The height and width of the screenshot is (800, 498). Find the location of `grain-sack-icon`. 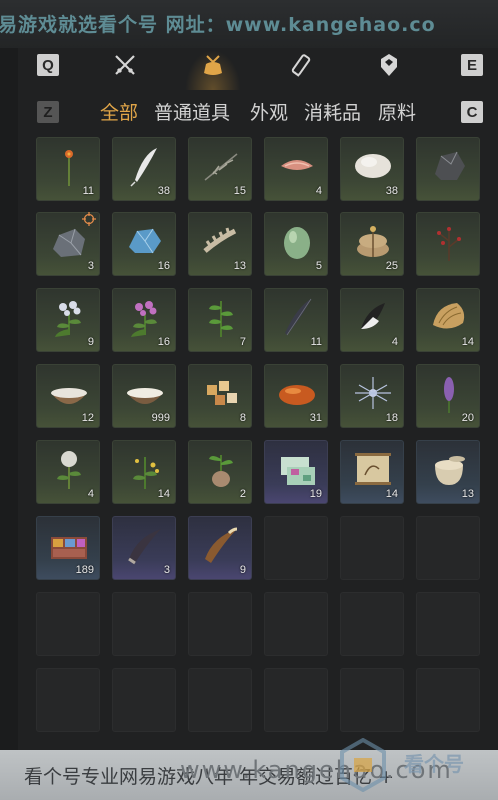

grain-sack-icon is located at coordinates (373, 241).